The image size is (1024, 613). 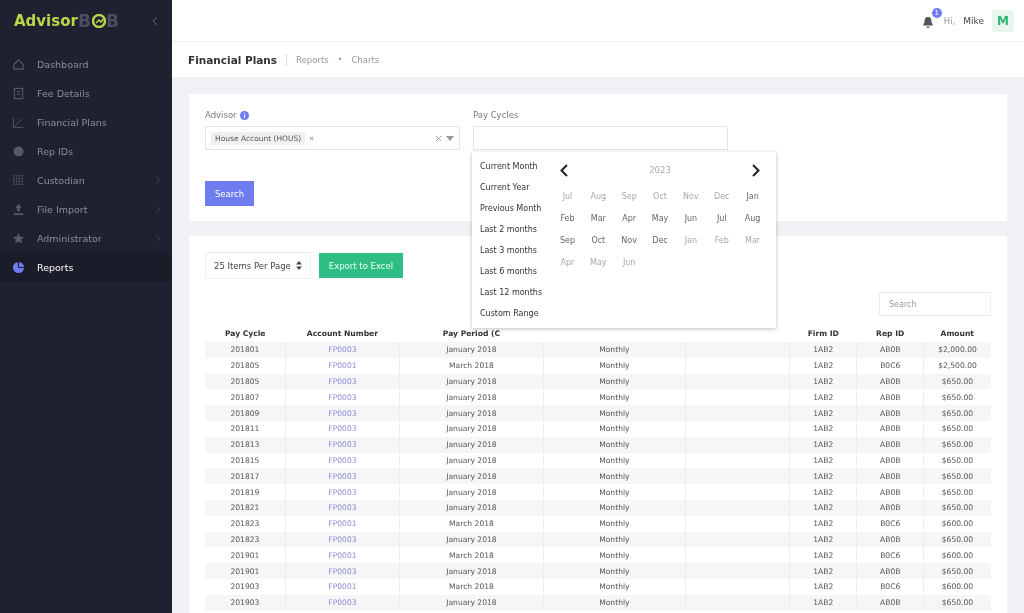 I want to click on month-option: Feb, so click(x=567, y=218).